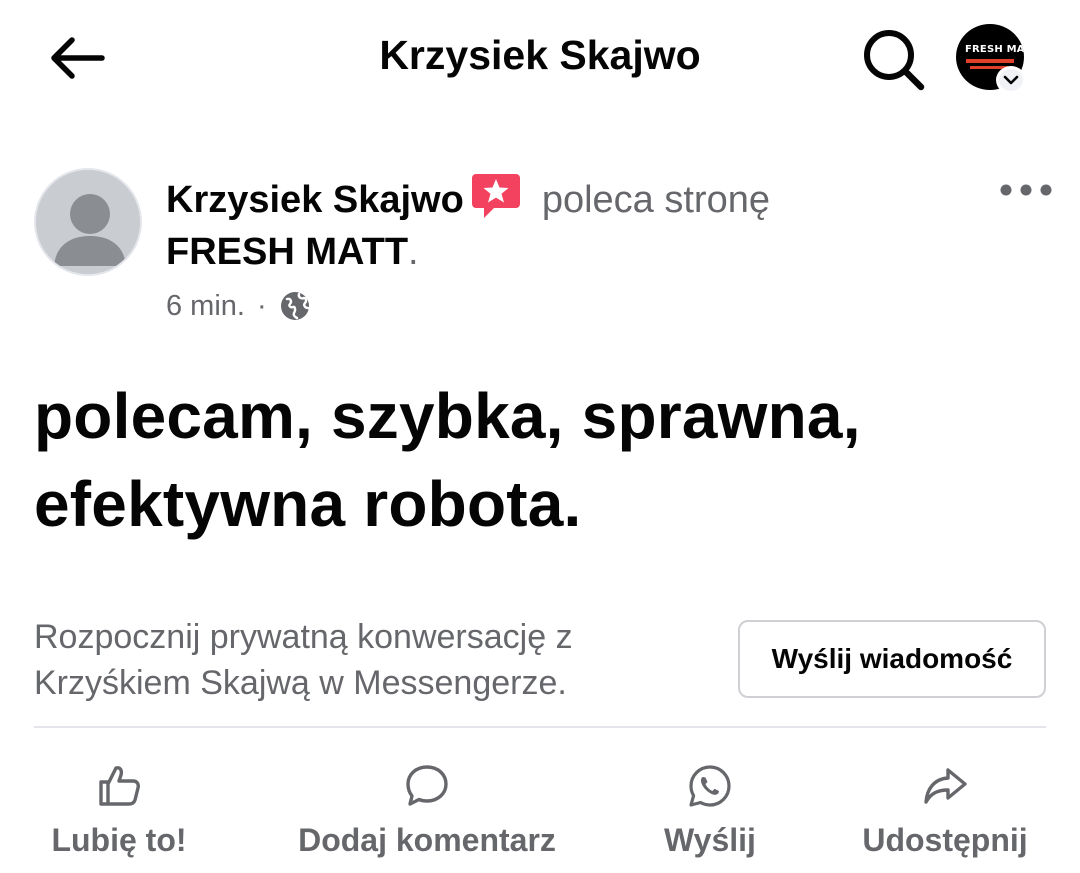 The width and height of the screenshot is (1080, 873). I want to click on recommendation-text: poleca stronę, so click(655, 200).